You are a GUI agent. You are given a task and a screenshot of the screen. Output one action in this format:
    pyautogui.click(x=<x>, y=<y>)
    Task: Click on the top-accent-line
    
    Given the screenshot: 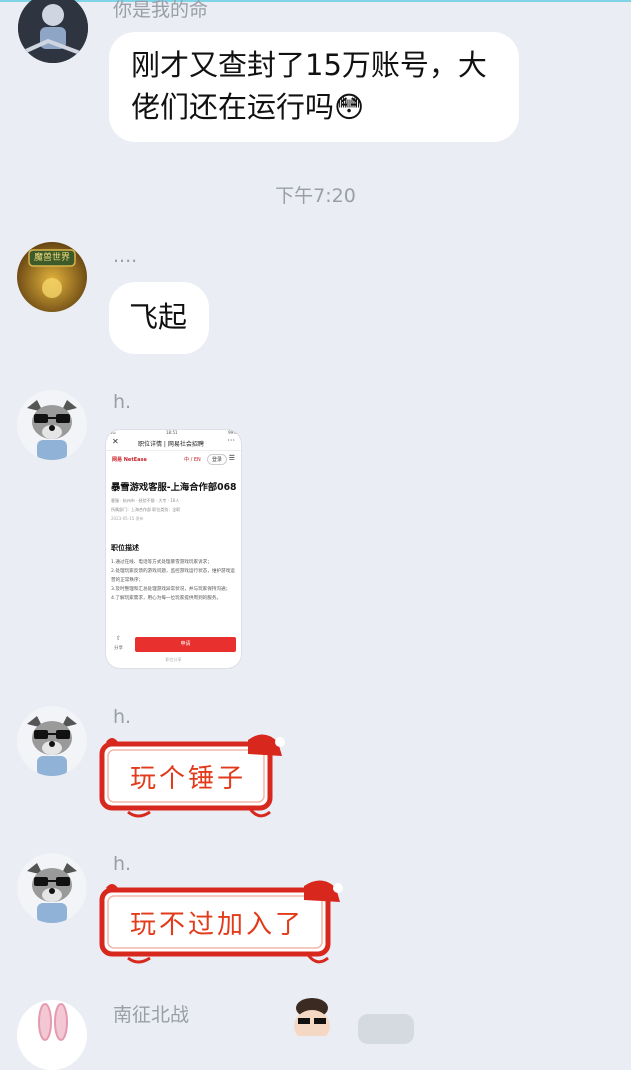 What is the action you would take?
    pyautogui.click(x=315, y=1)
    